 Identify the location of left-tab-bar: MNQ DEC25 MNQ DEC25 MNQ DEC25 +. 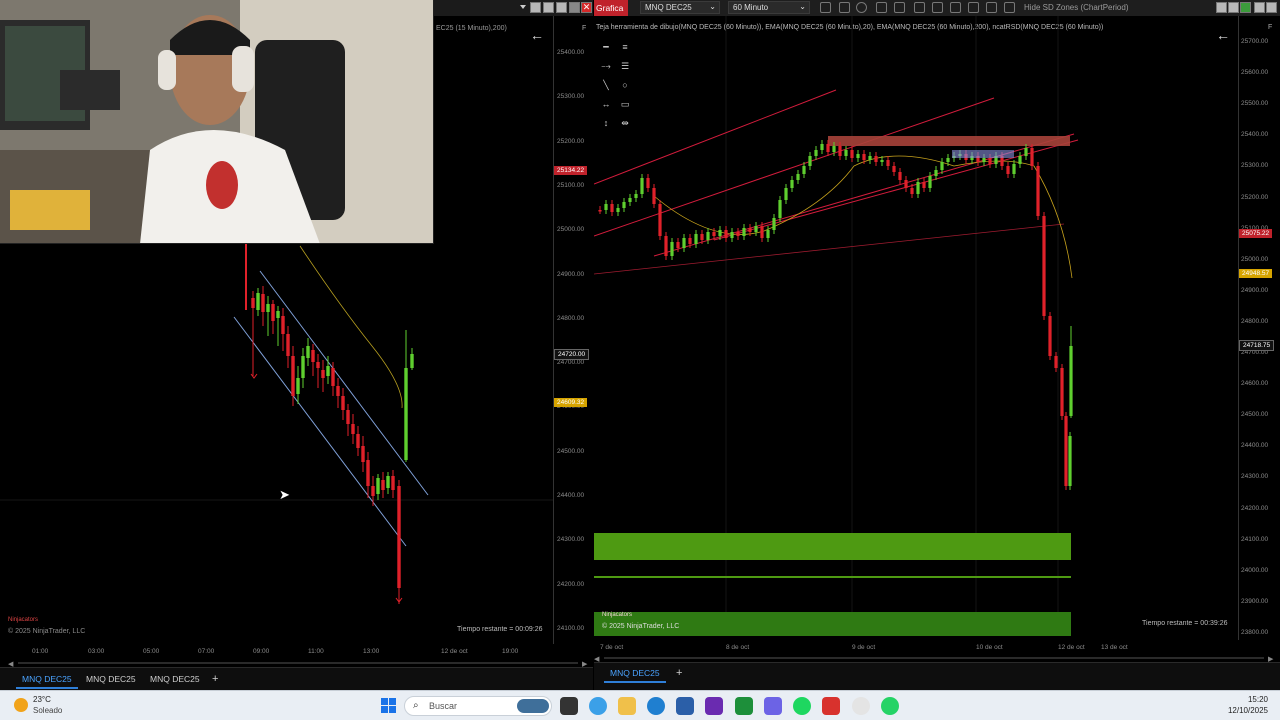
(296, 678).